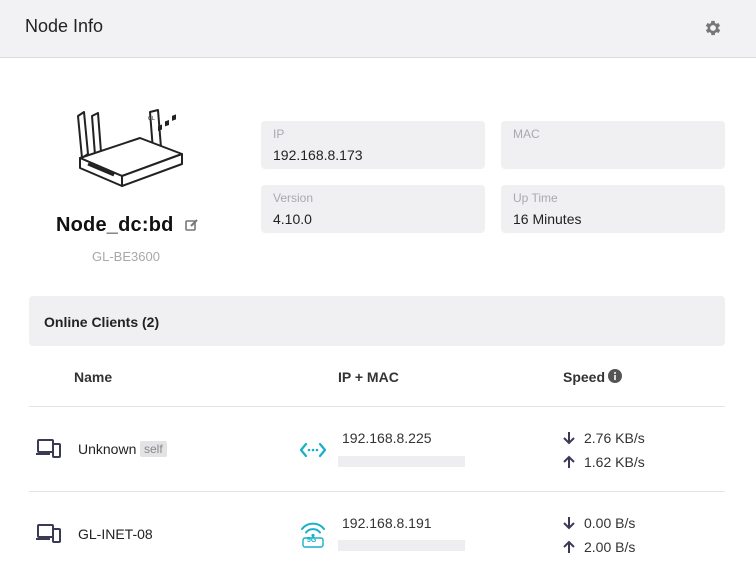 The width and height of the screenshot is (756, 576). Describe the element at coordinates (547, 219) in the screenshot. I see `uptime-value: 16 Minutes` at that location.